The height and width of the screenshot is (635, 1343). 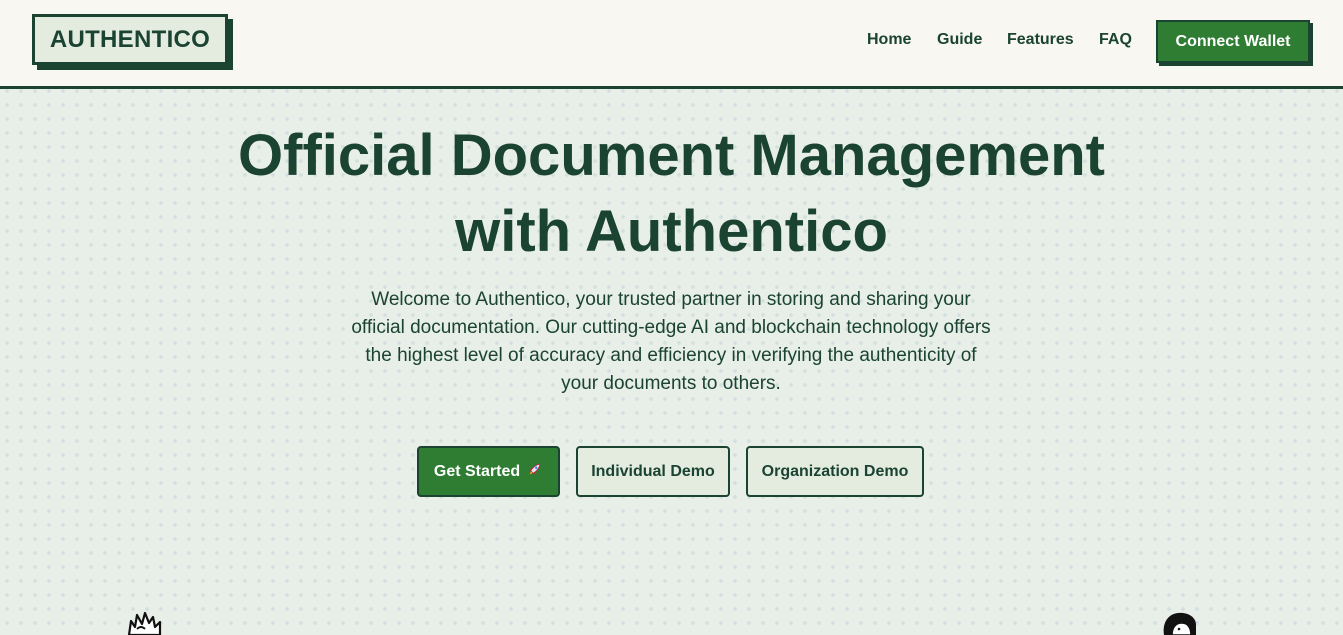 I want to click on connect-wallet-button: Connect Wallet, so click(x=1233, y=41).